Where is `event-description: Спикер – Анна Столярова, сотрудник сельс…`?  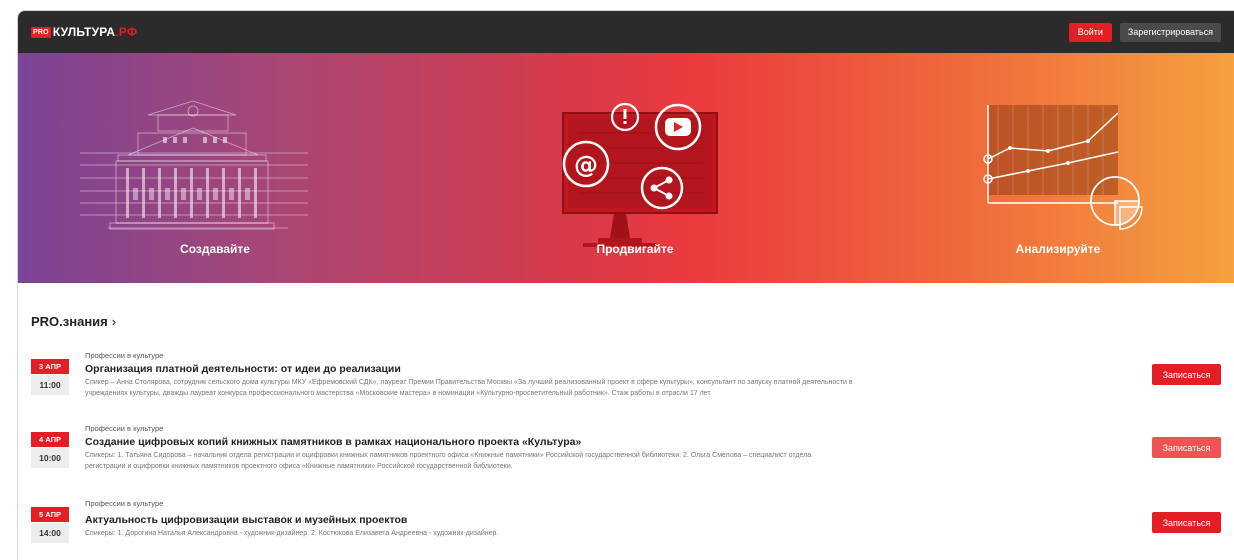 event-description: Спикер – Анна Столярова, сотрудник сельс… is located at coordinates (560, 389).